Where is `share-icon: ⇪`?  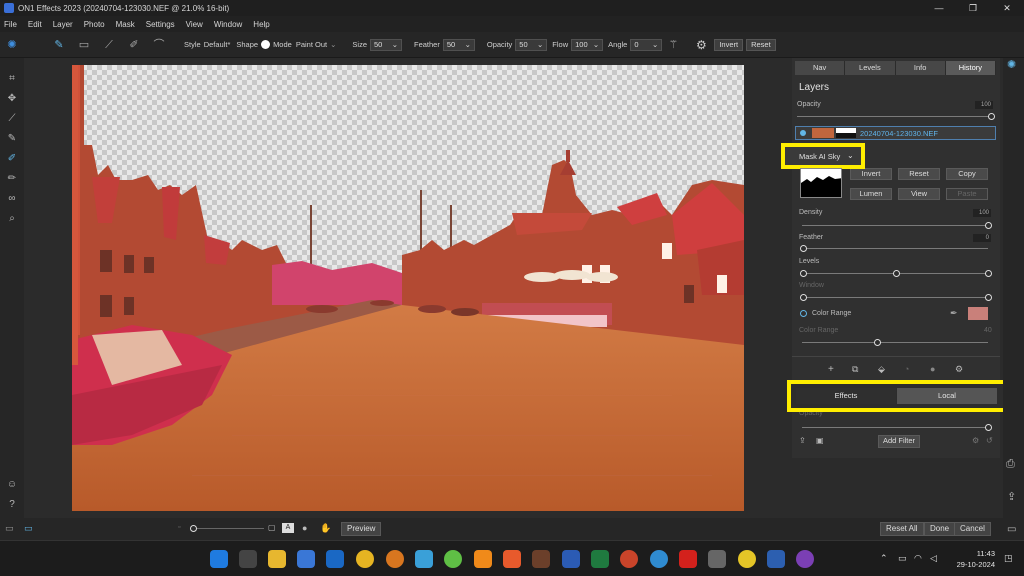
share-icon: ⇪ is located at coordinates (1011, 496).